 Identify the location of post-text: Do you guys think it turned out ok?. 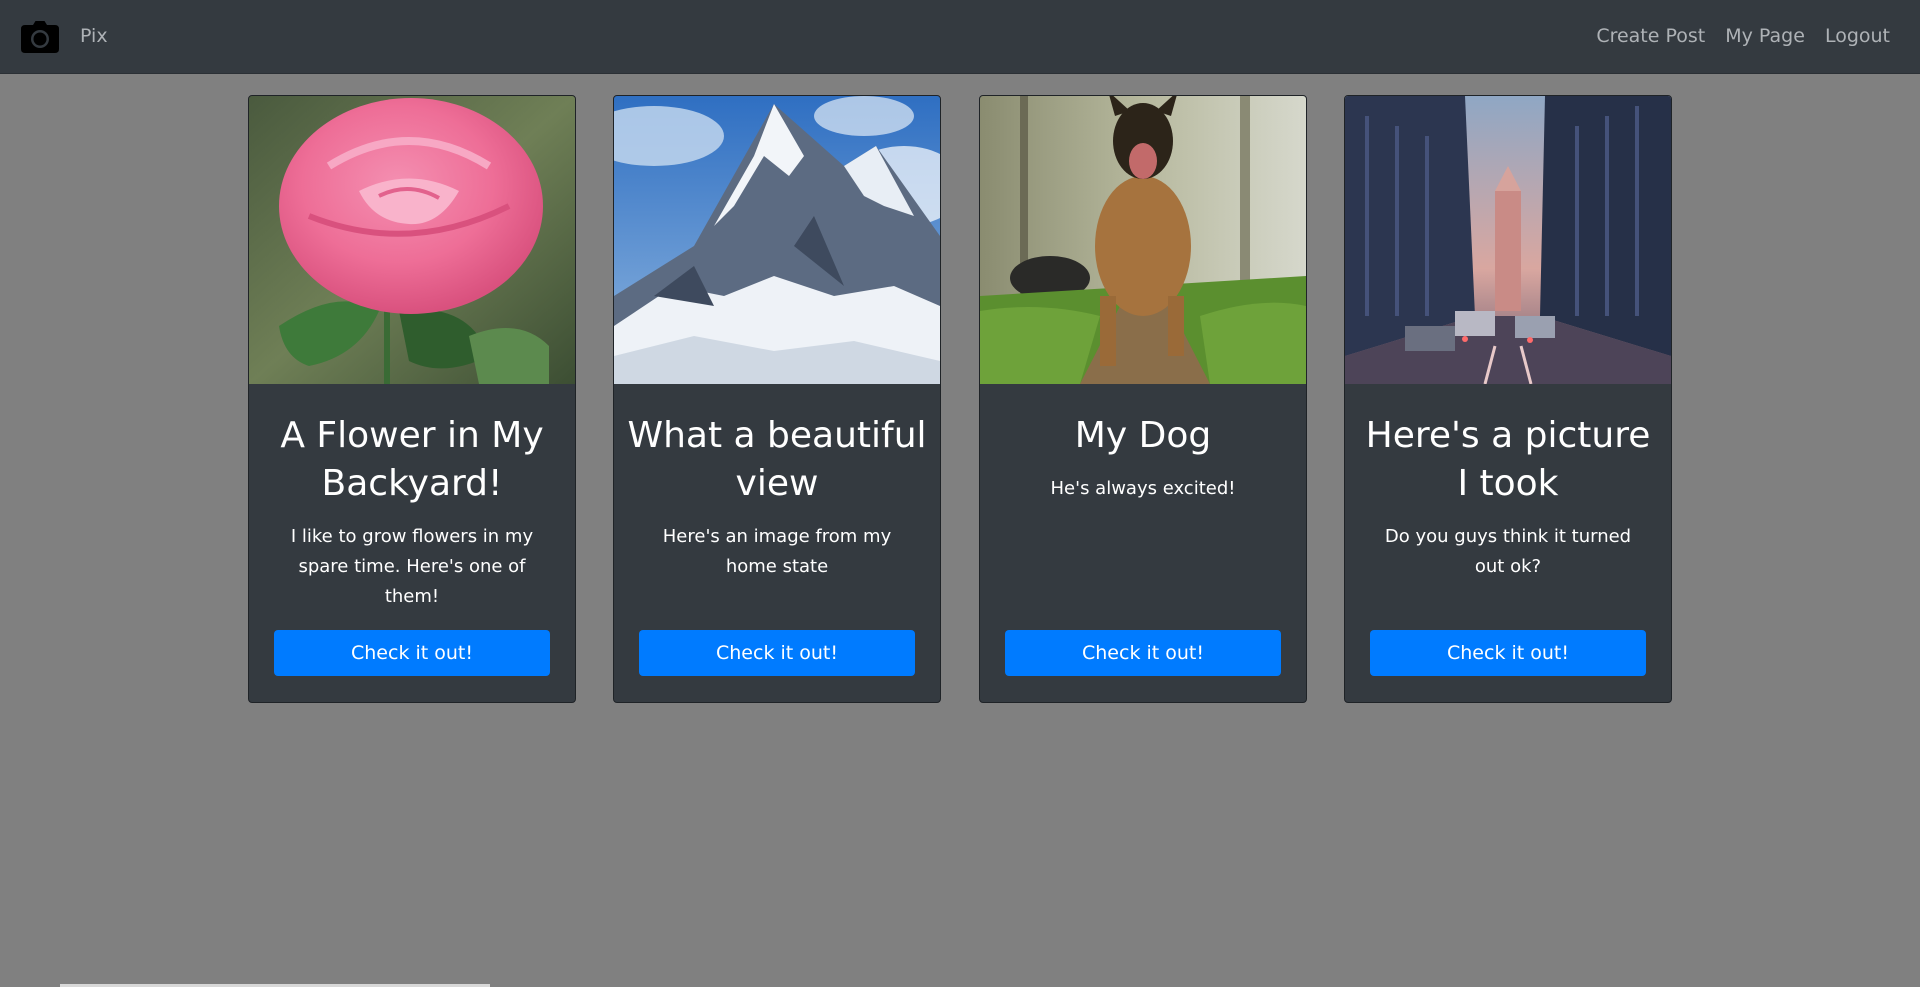
(1508, 551).